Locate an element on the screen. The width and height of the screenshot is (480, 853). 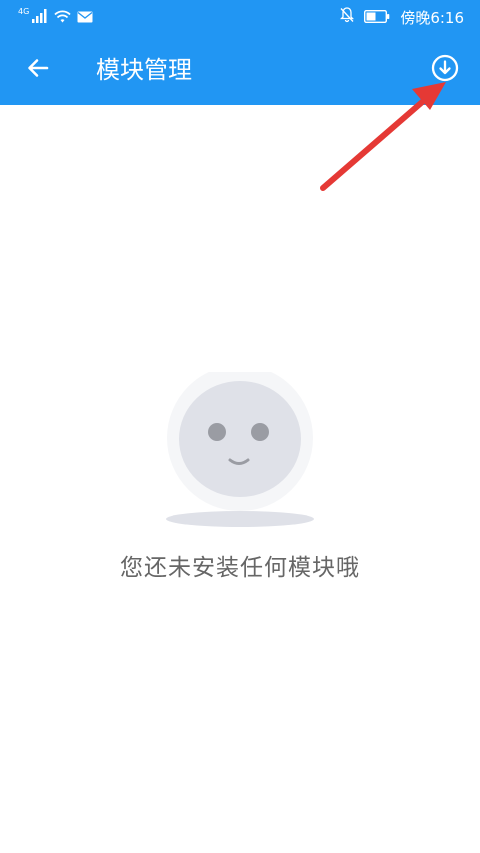
status-bar-right: 傍晚6:16 is located at coordinates (402, 17).